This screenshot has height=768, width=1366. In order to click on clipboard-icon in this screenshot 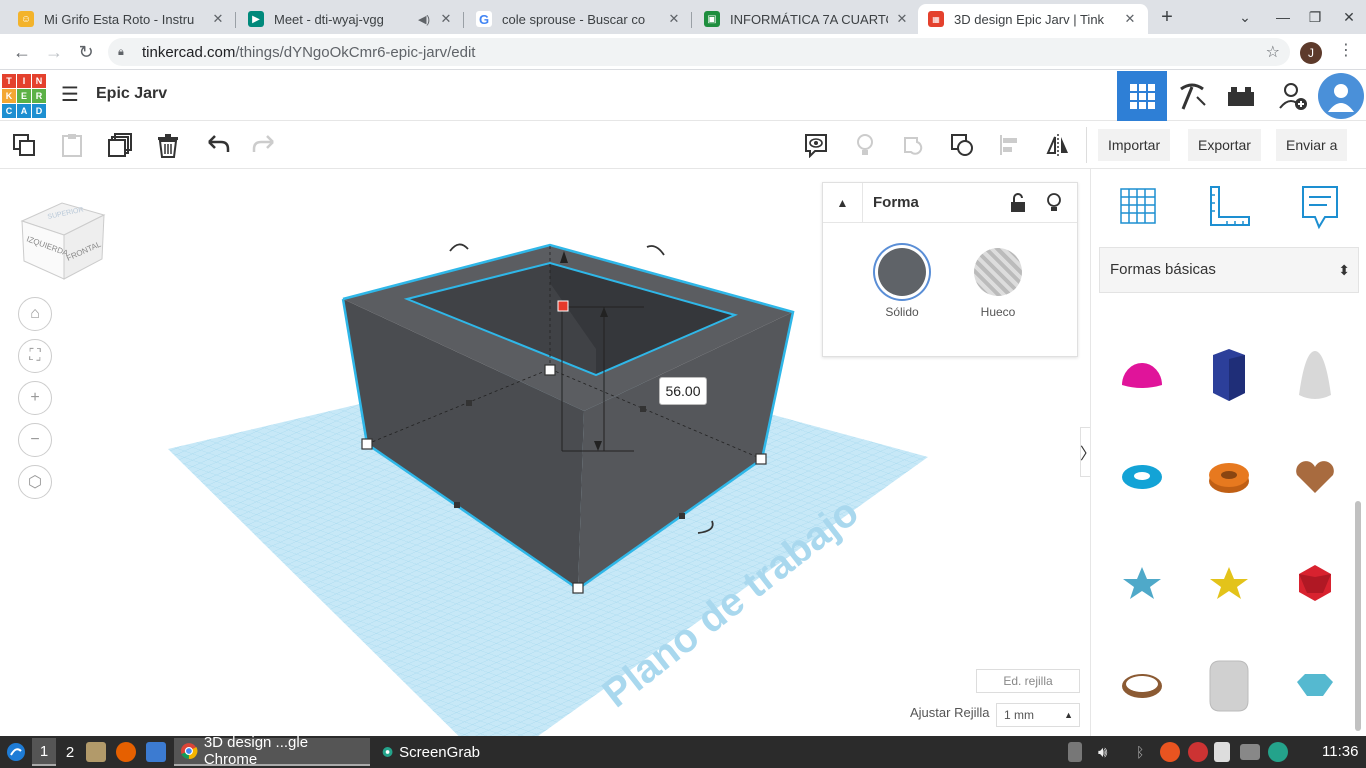, I will do `click(1222, 752)`.